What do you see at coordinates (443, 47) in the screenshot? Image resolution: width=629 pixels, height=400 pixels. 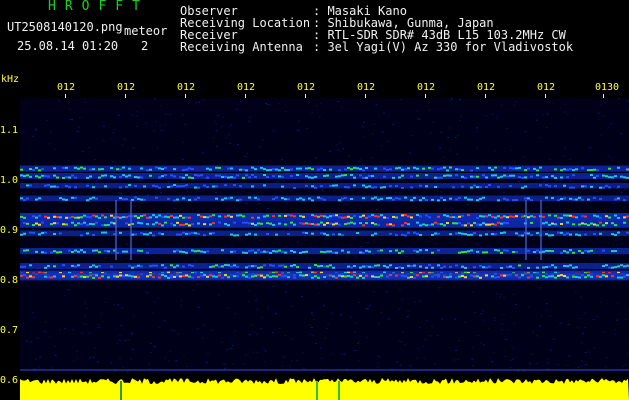 I see `antenna-value: : 3el Yagi(V) Az 330 for Vladivostok` at bounding box center [443, 47].